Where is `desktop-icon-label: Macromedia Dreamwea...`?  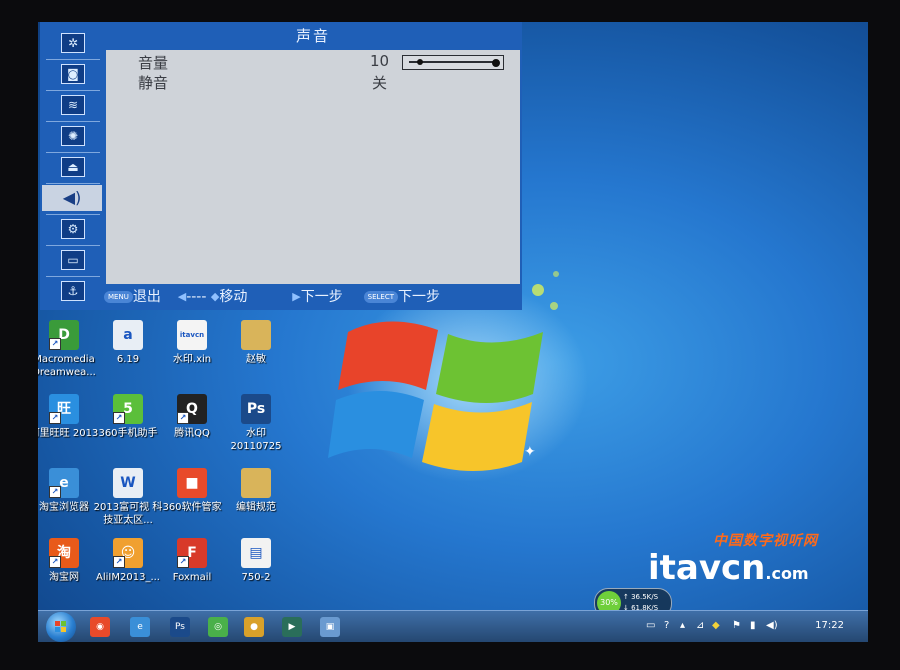
desktop-icon-label: Macromedia Dreamwea... is located at coordinates (67, 366).